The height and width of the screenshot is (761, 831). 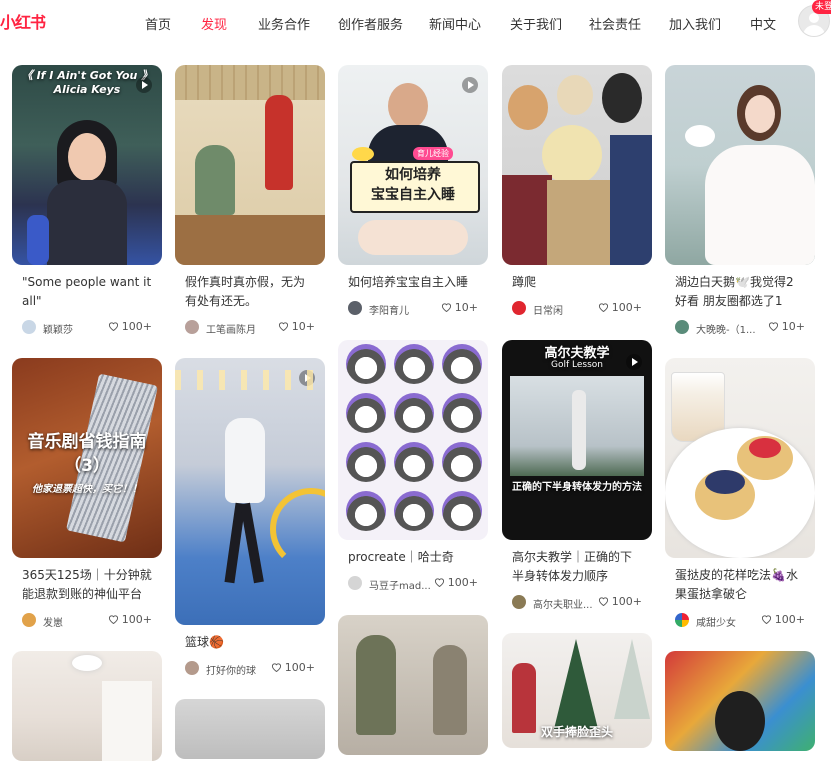 What do you see at coordinates (58, 328) in the screenshot?
I see `author-name: 颖颖莎` at bounding box center [58, 328].